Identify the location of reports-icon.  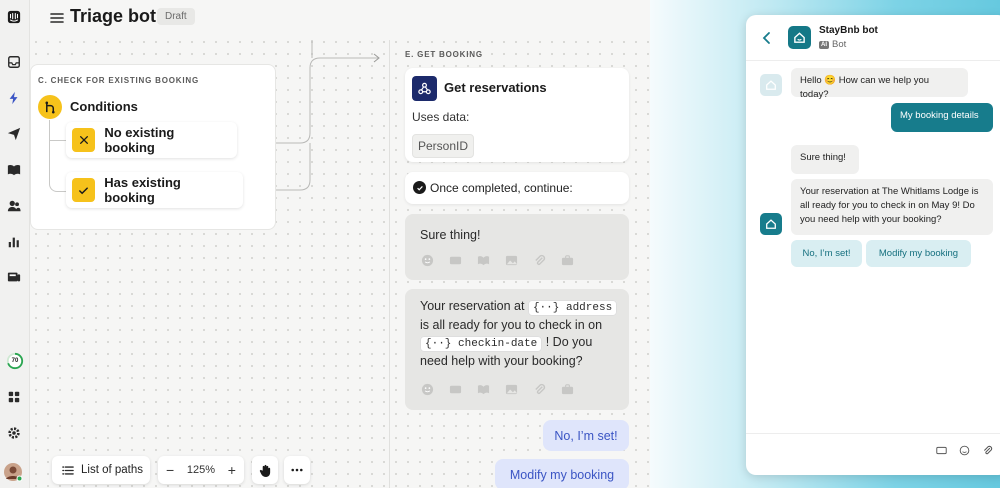
(14, 242).